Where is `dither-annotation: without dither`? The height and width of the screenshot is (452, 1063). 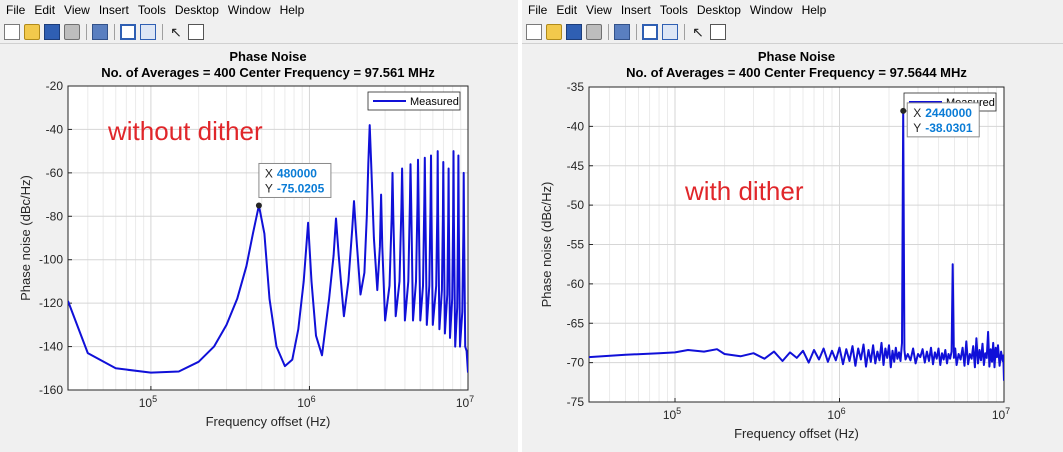
dither-annotation: without dither is located at coordinates (185, 131).